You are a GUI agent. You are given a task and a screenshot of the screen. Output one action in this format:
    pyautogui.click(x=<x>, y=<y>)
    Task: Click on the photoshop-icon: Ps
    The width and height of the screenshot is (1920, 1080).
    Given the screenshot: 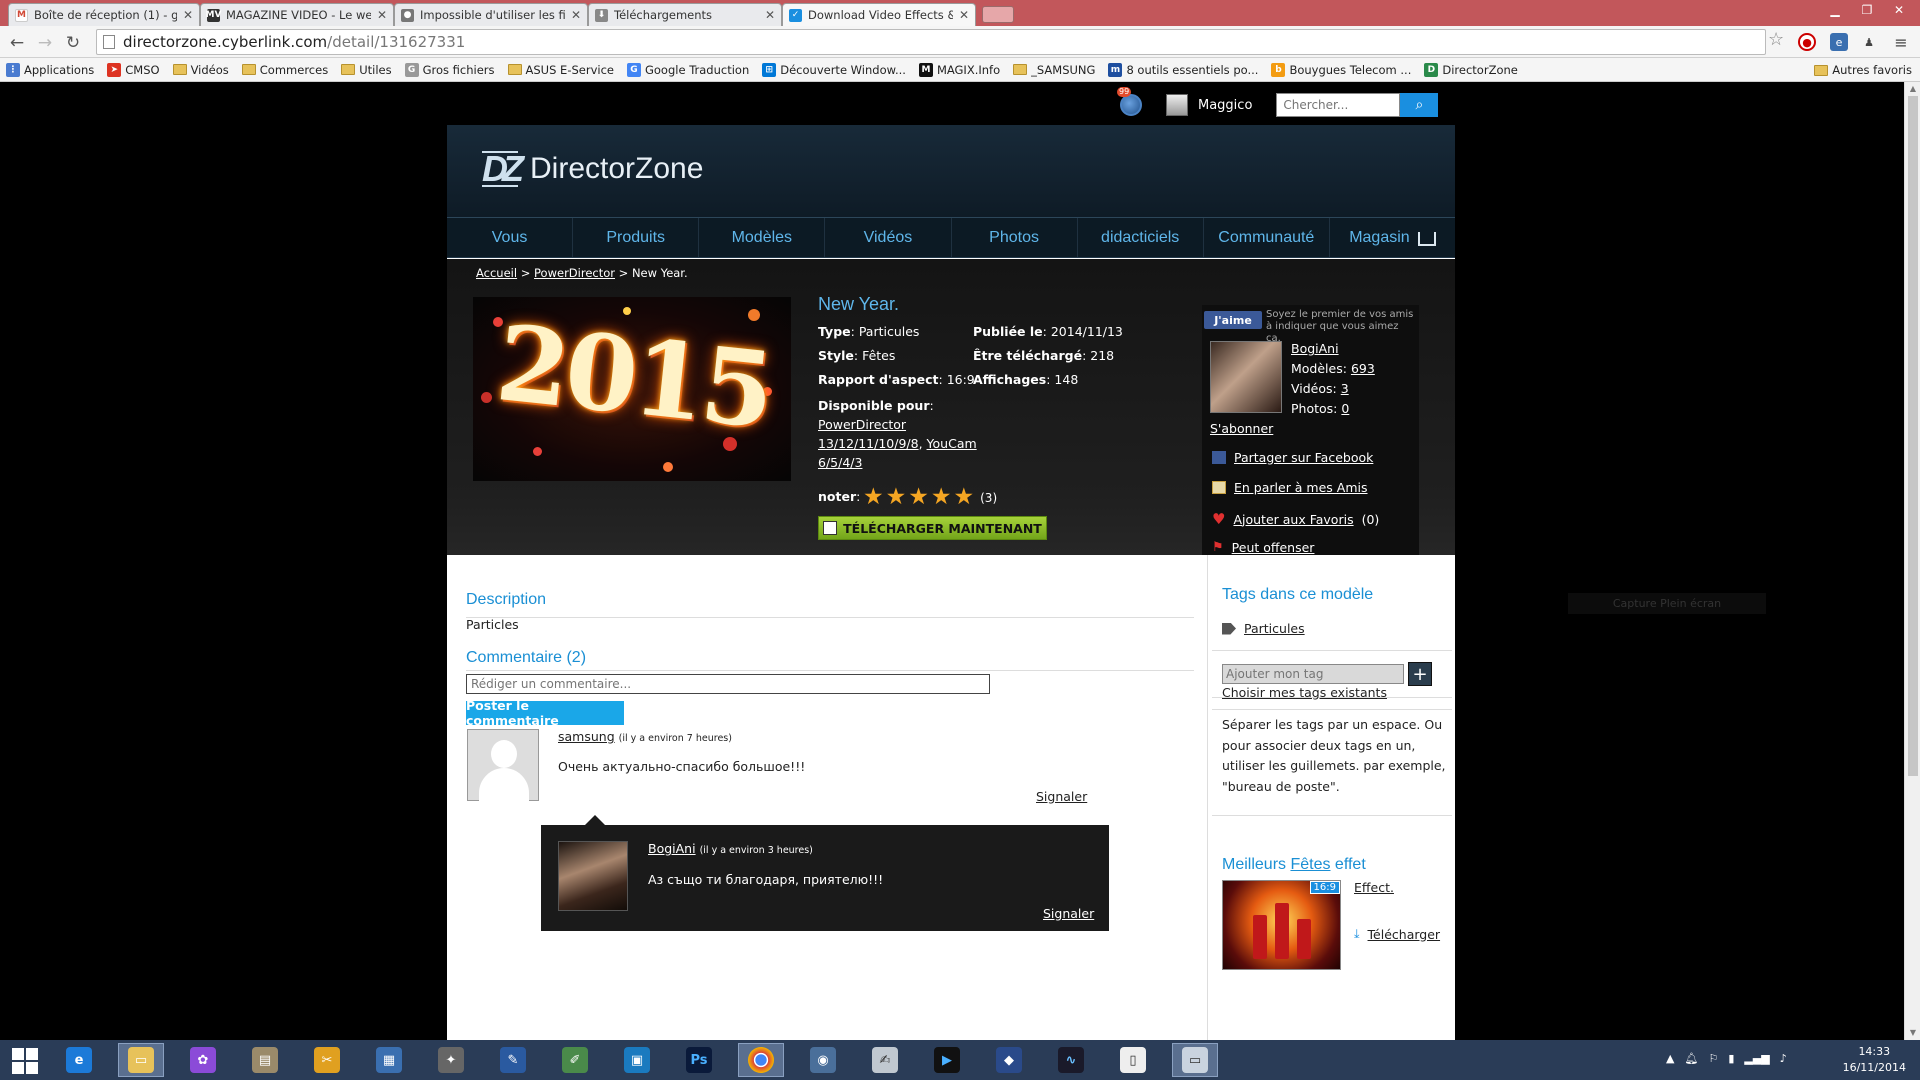 What is the action you would take?
    pyautogui.click(x=699, y=1060)
    